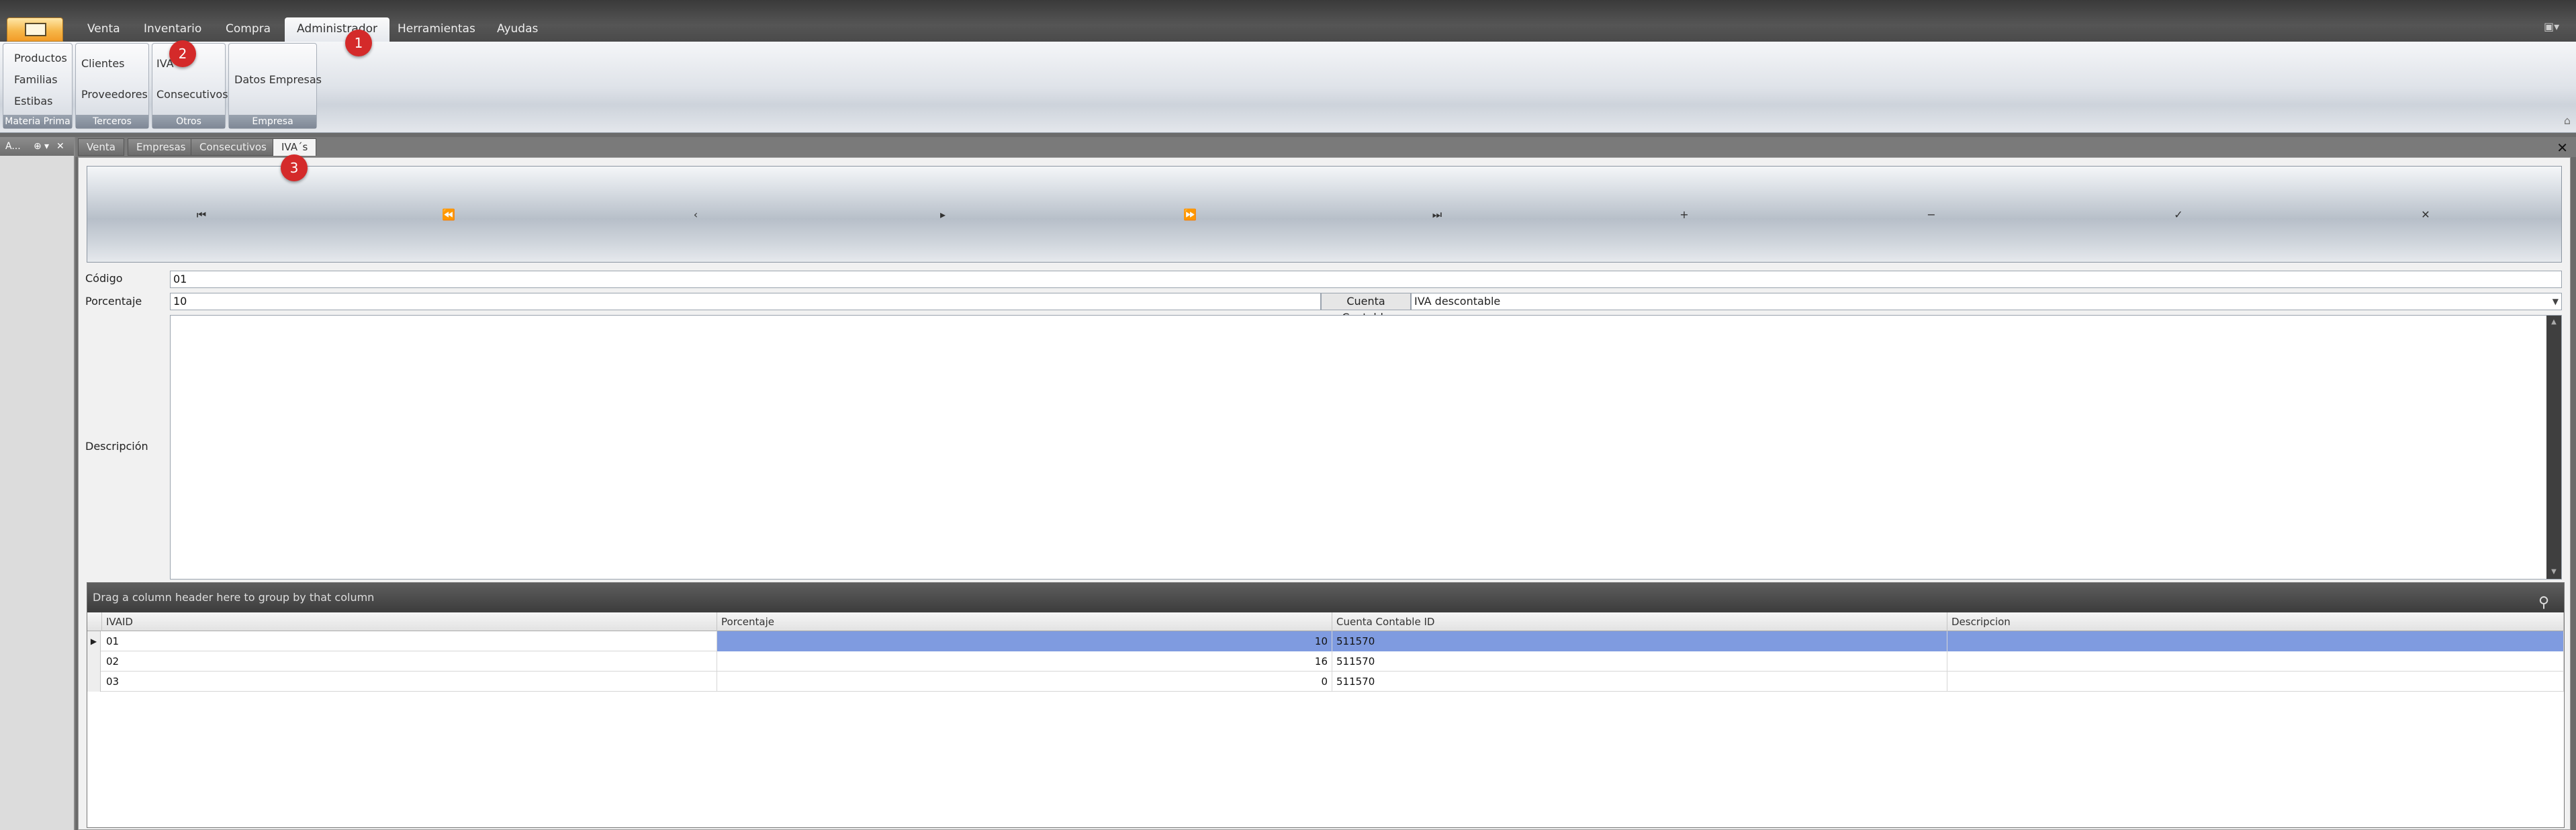 The height and width of the screenshot is (830, 2576). I want to click on remove-icon: −, so click(1931, 215).